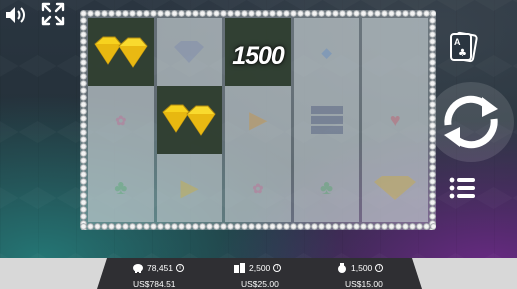 This screenshot has width=517, height=289. I want to click on spin-icon, so click(471, 122).